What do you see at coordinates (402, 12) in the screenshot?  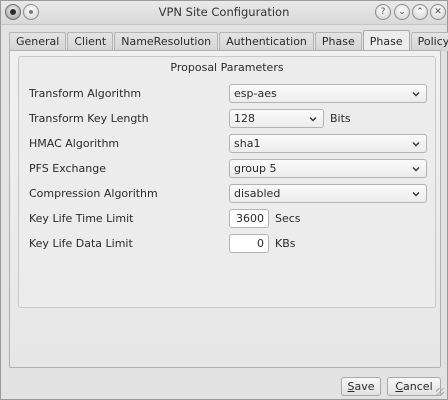 I see `minimize-icon: ⌄` at bounding box center [402, 12].